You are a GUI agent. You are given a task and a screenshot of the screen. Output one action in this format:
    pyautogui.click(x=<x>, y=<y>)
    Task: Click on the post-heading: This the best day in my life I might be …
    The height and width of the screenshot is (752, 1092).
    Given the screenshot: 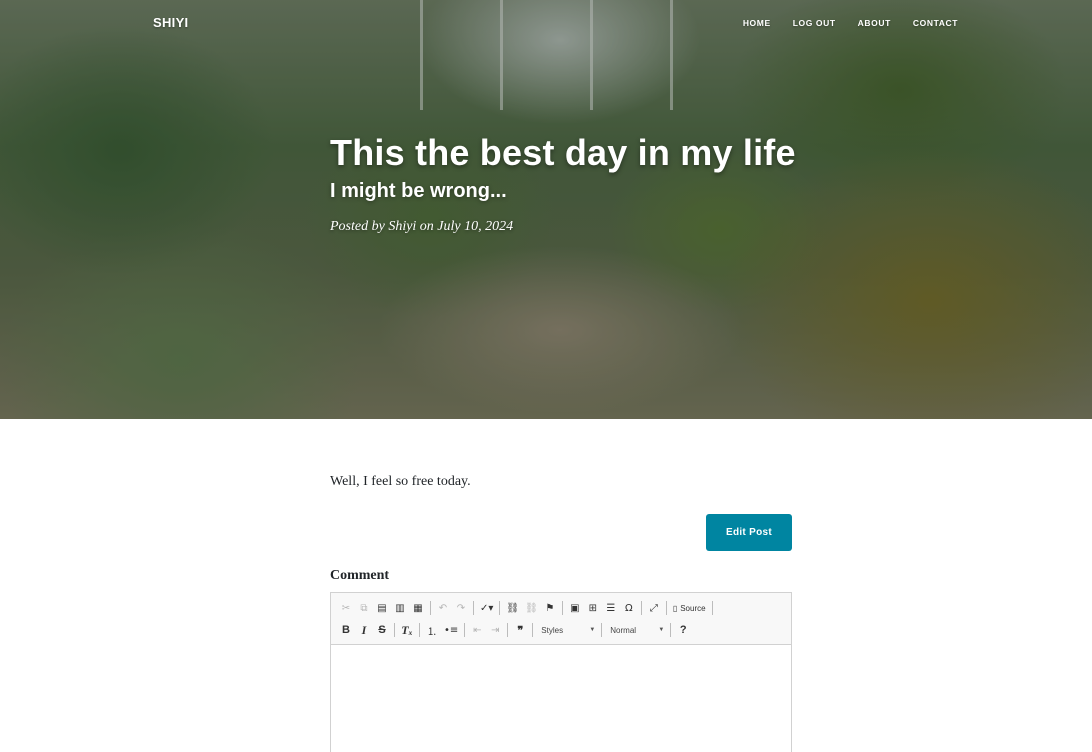 What is the action you would take?
    pyautogui.click(x=565, y=182)
    